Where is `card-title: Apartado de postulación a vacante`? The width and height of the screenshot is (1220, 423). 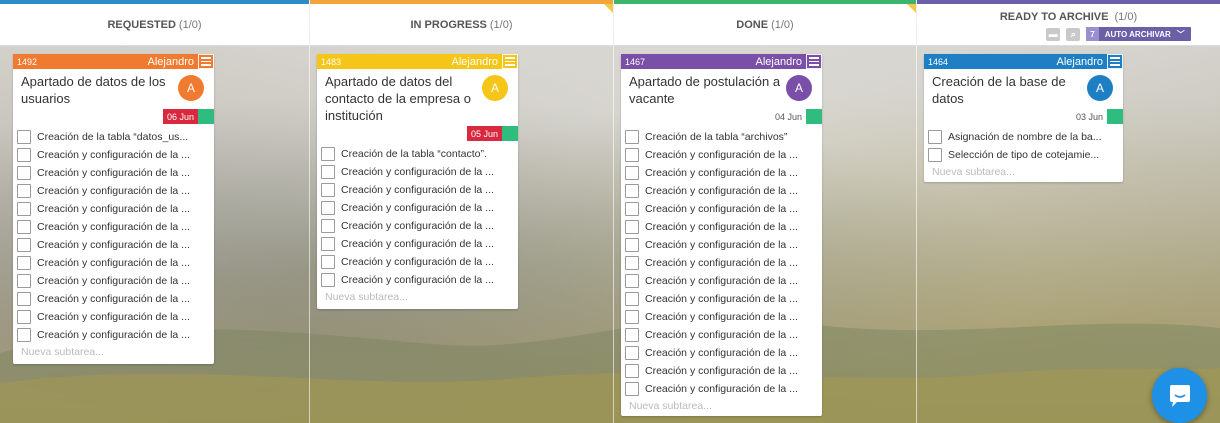
card-title: Apartado de postulación a vacante is located at coordinates (705, 90).